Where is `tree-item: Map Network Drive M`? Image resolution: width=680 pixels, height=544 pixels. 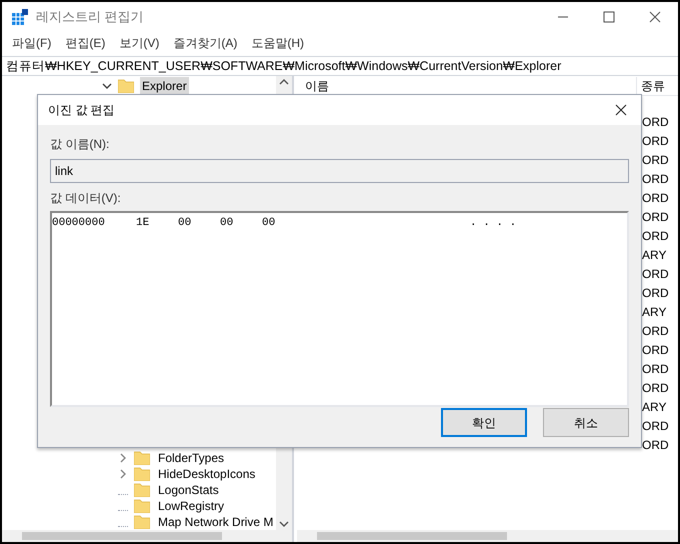
tree-item: Map Network Drive M is located at coordinates (216, 522).